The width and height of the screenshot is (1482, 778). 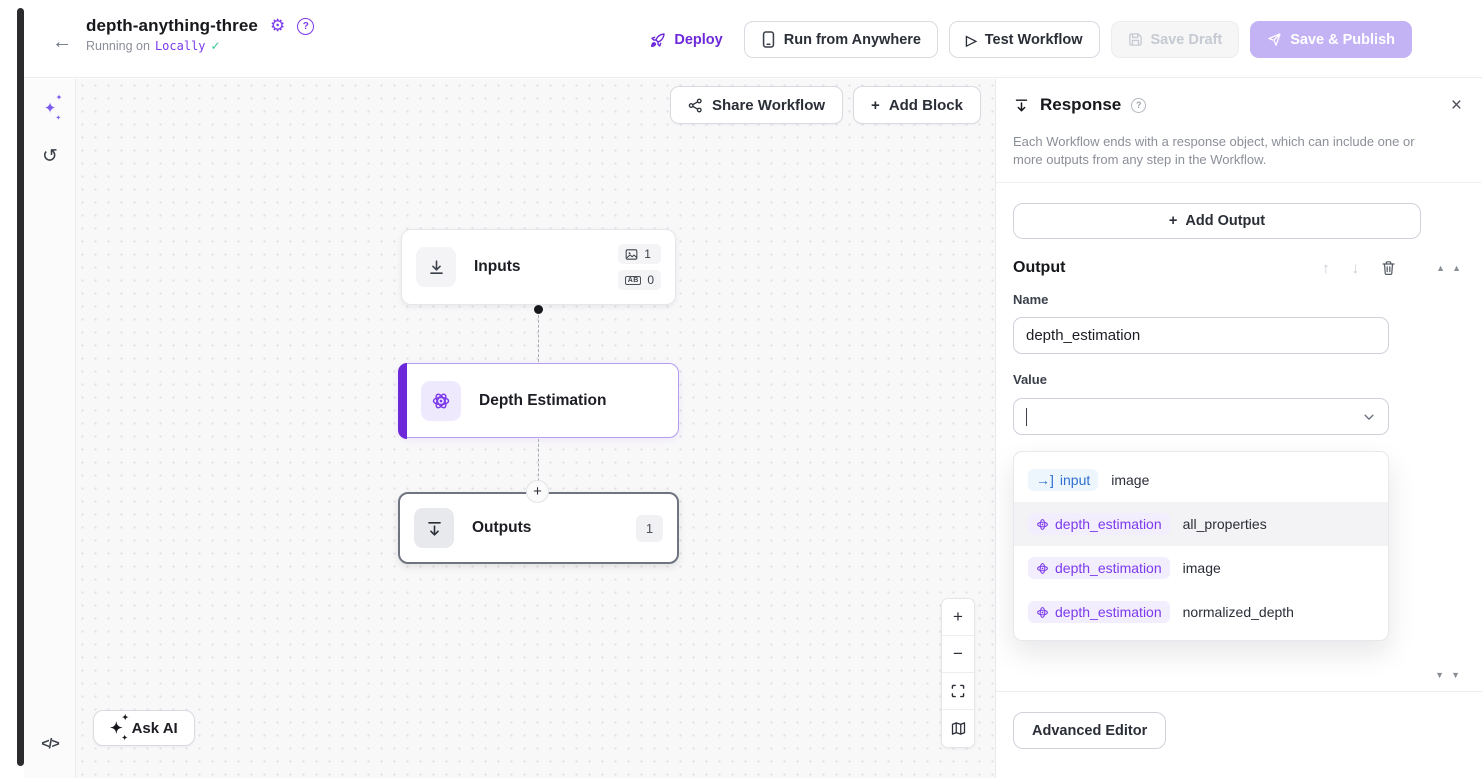 I want to click on save-publish-button: Save & Publish, so click(x=1331, y=39).